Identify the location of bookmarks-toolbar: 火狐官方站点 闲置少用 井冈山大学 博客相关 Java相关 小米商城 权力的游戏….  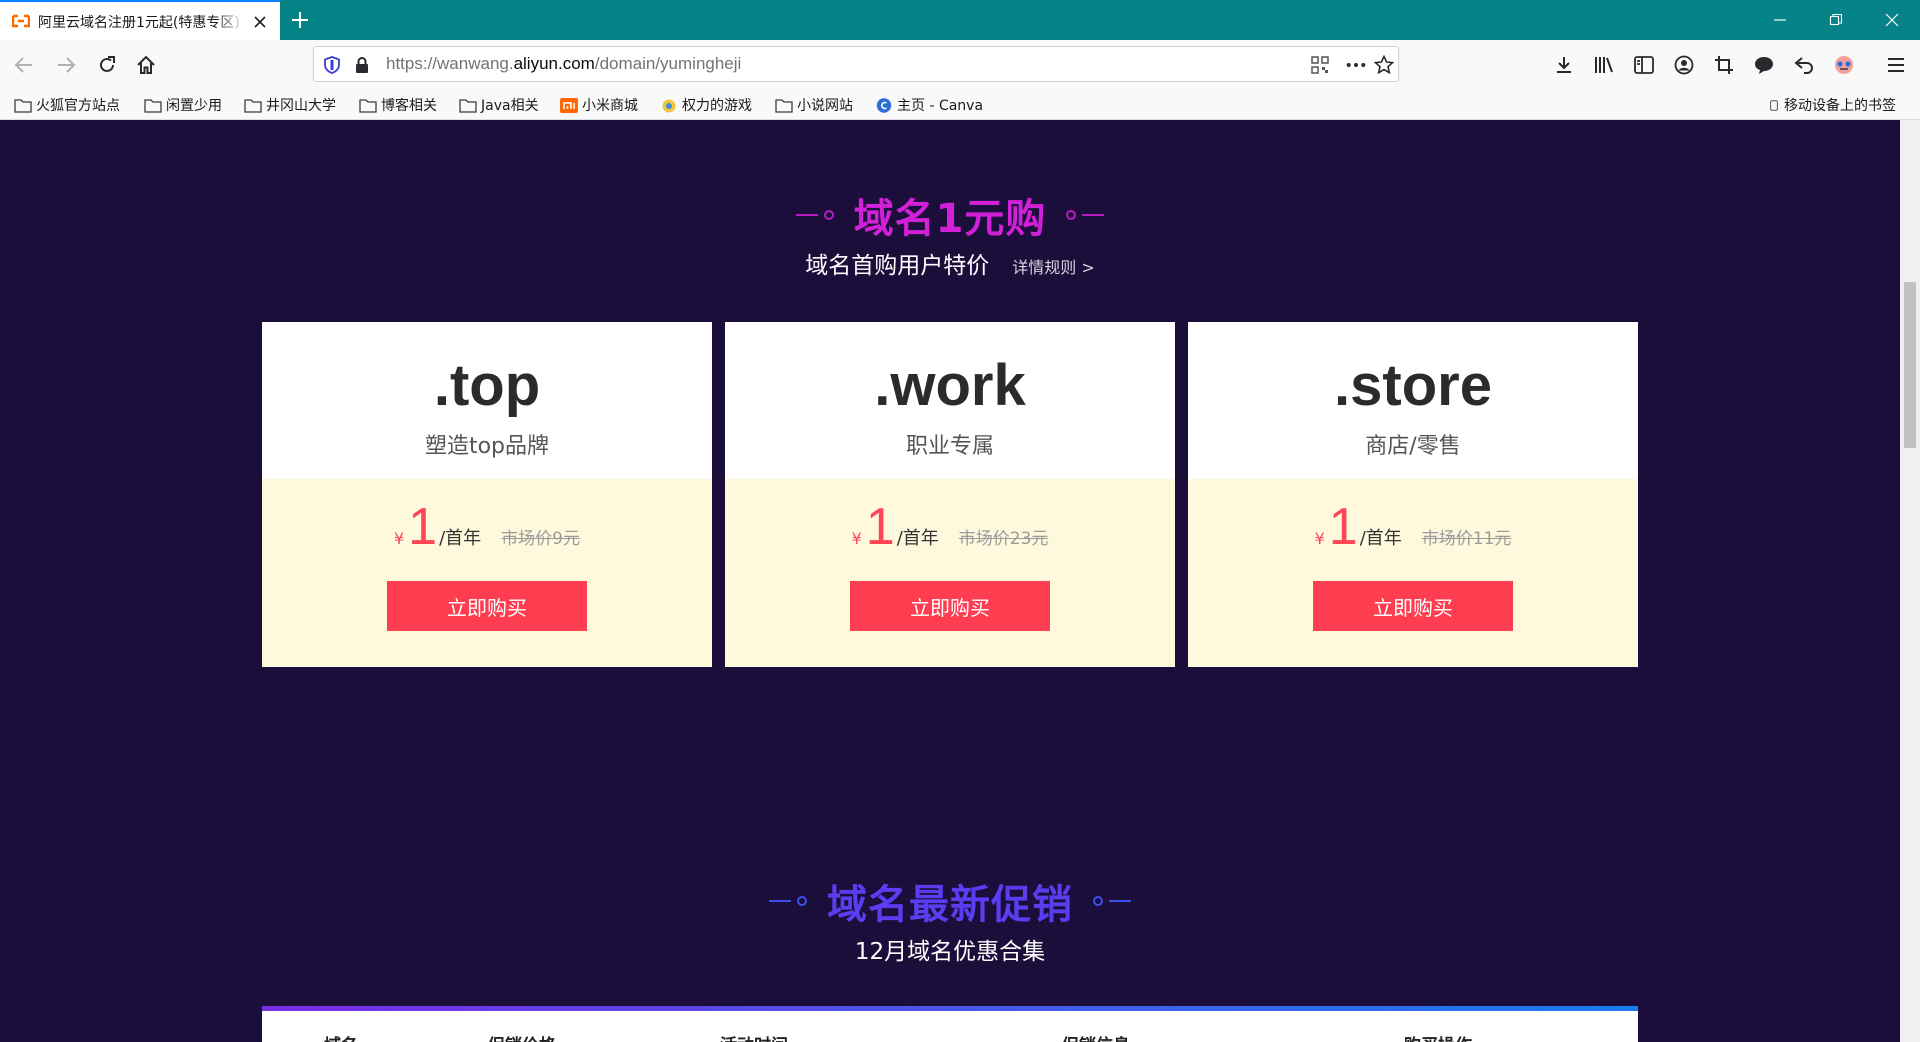
(960, 105).